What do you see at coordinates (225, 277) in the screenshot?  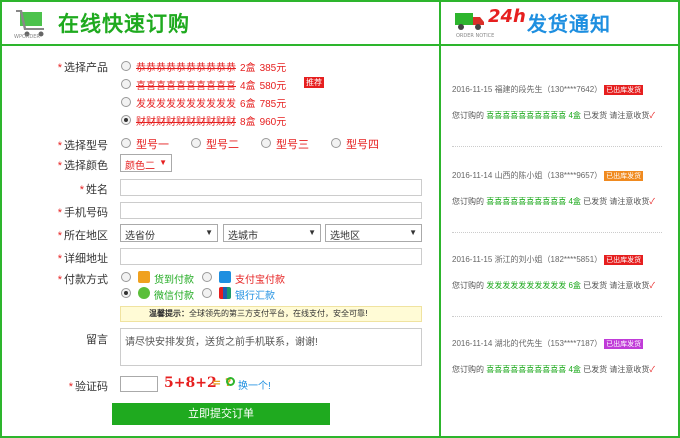 I see `alipay-icon` at bounding box center [225, 277].